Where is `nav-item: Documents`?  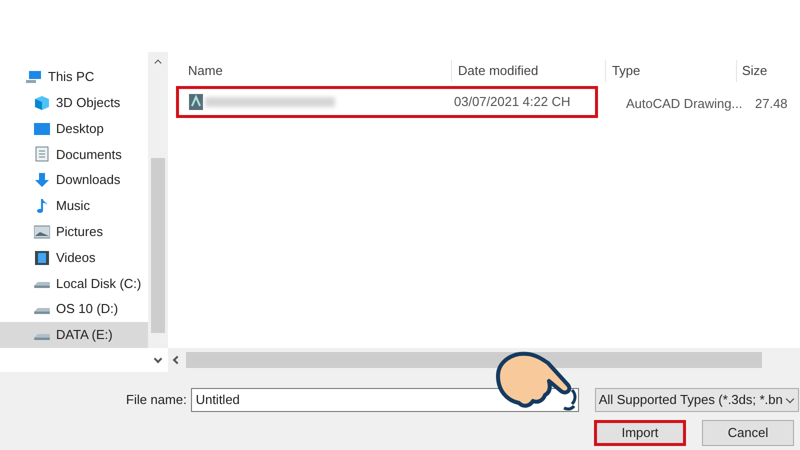 nav-item: Documents is located at coordinates (74, 154).